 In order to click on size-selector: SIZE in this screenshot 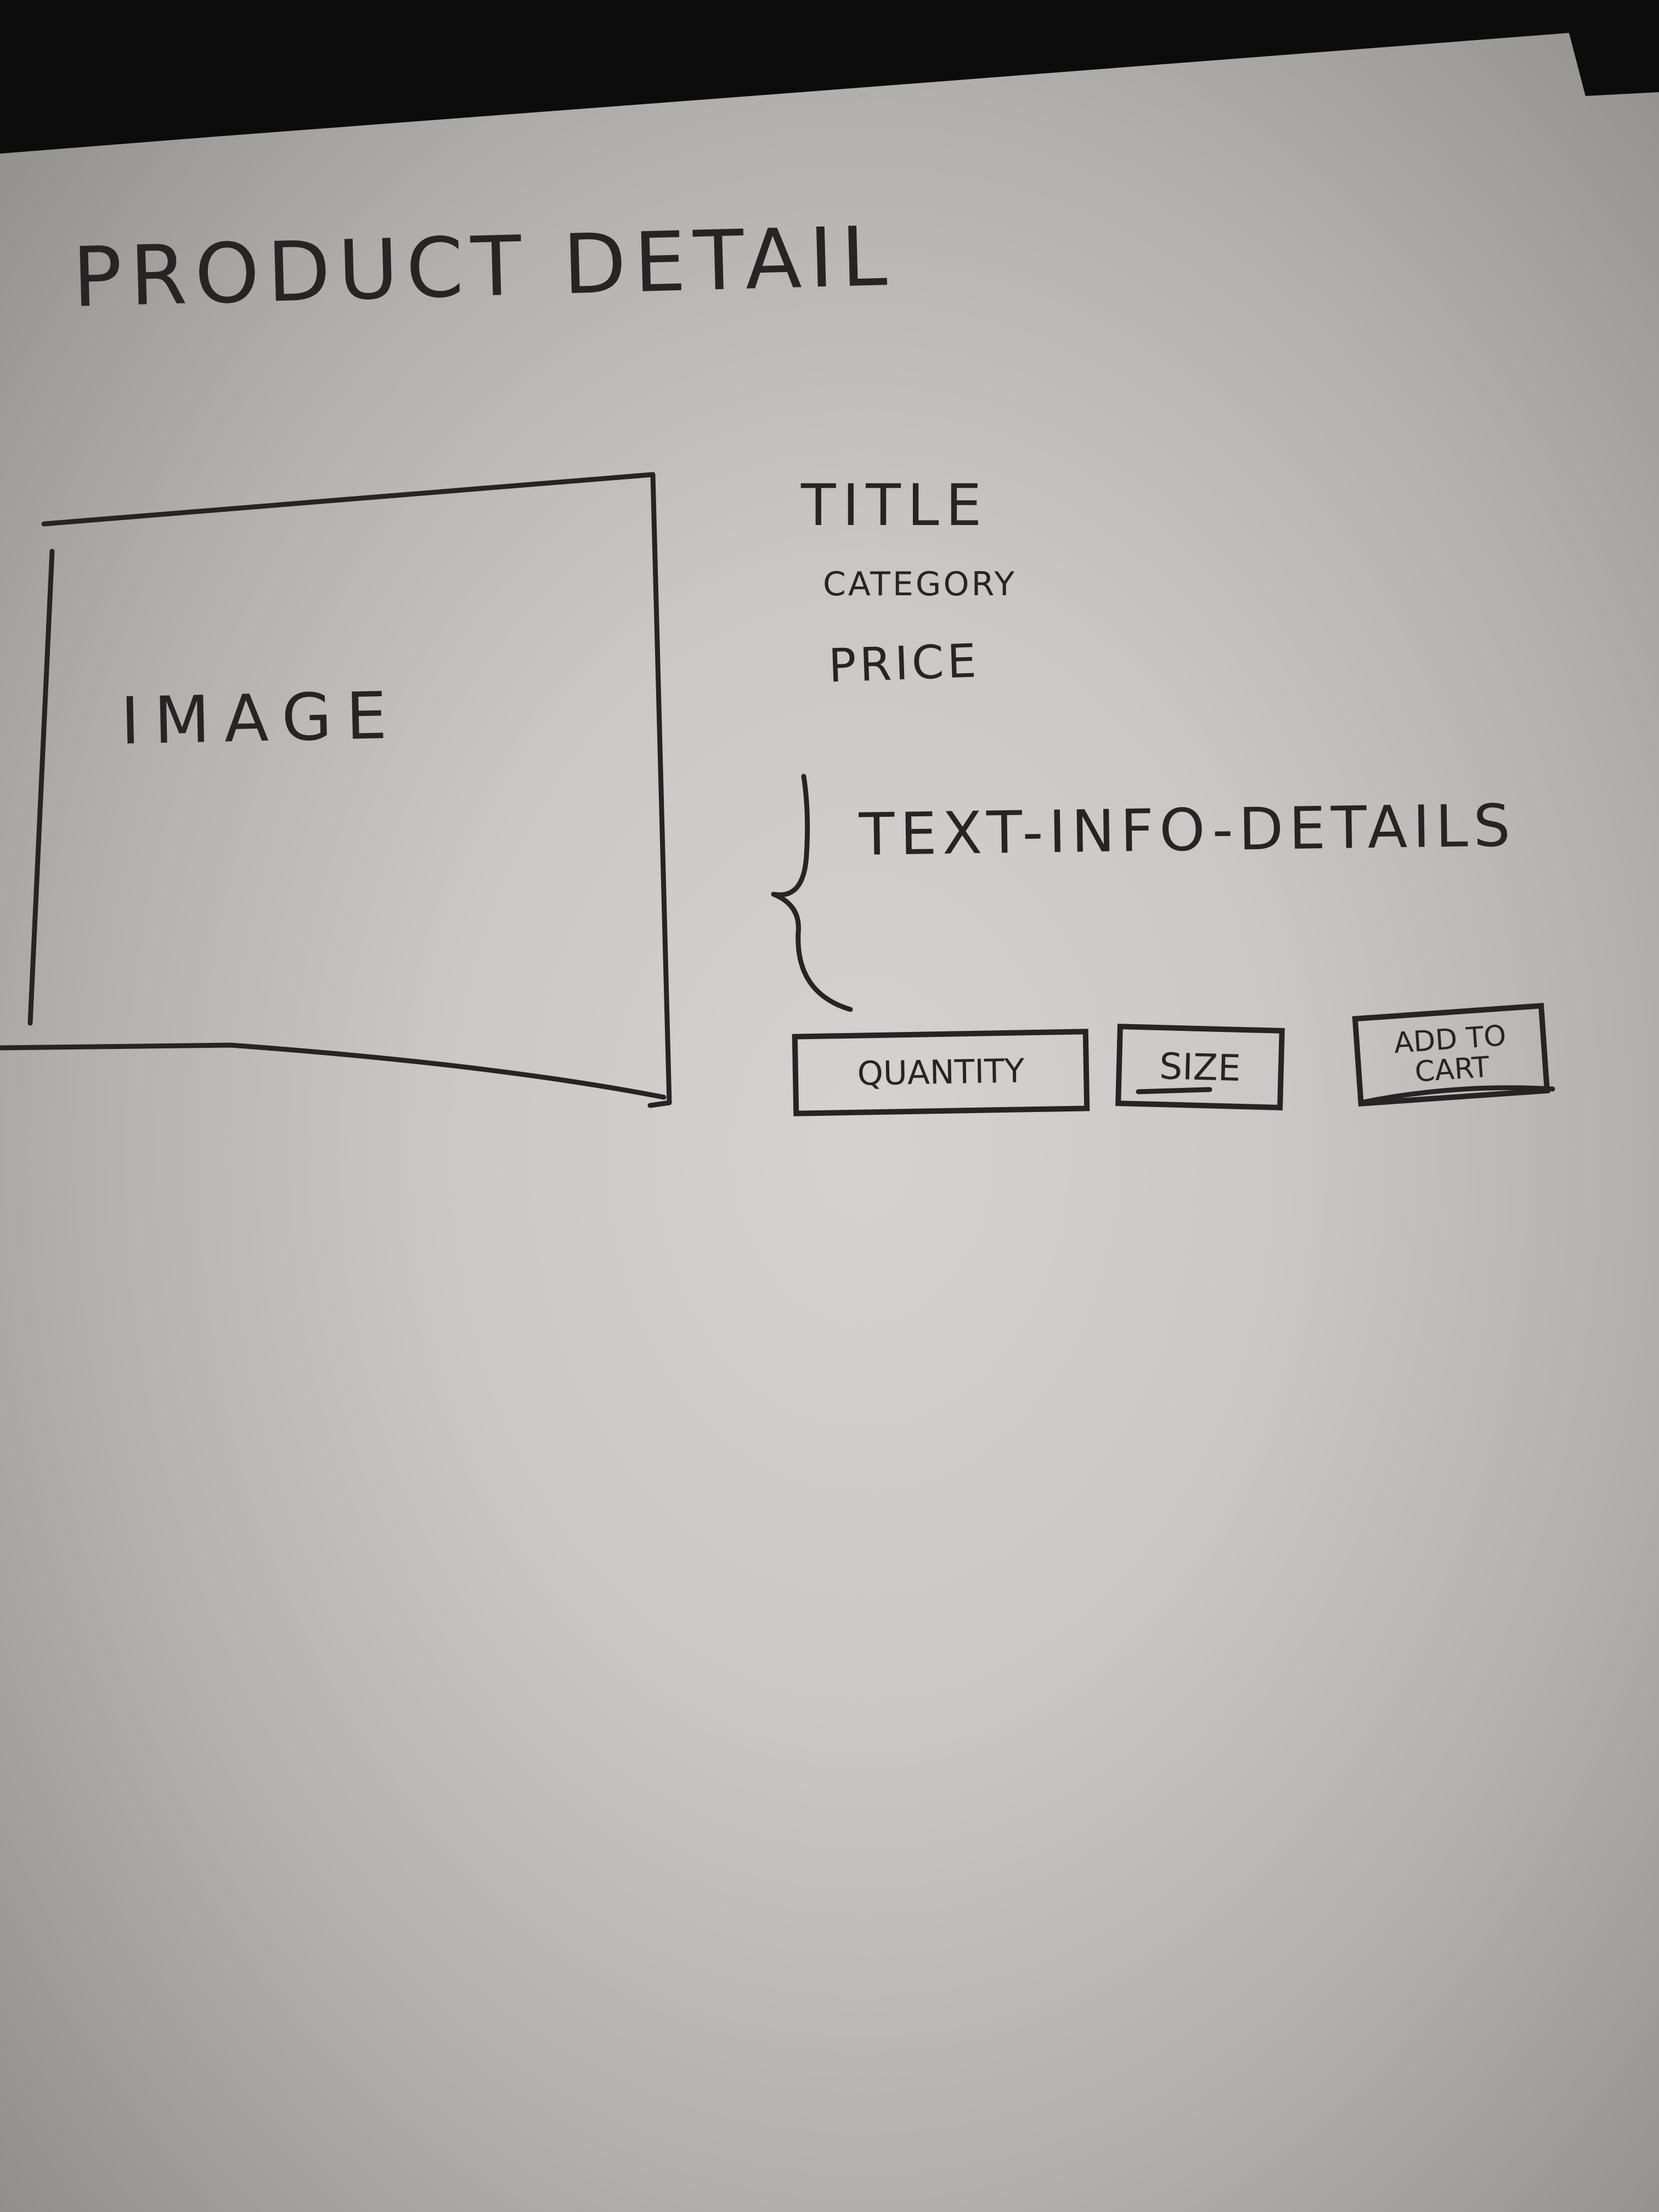, I will do `click(1200, 1067)`.